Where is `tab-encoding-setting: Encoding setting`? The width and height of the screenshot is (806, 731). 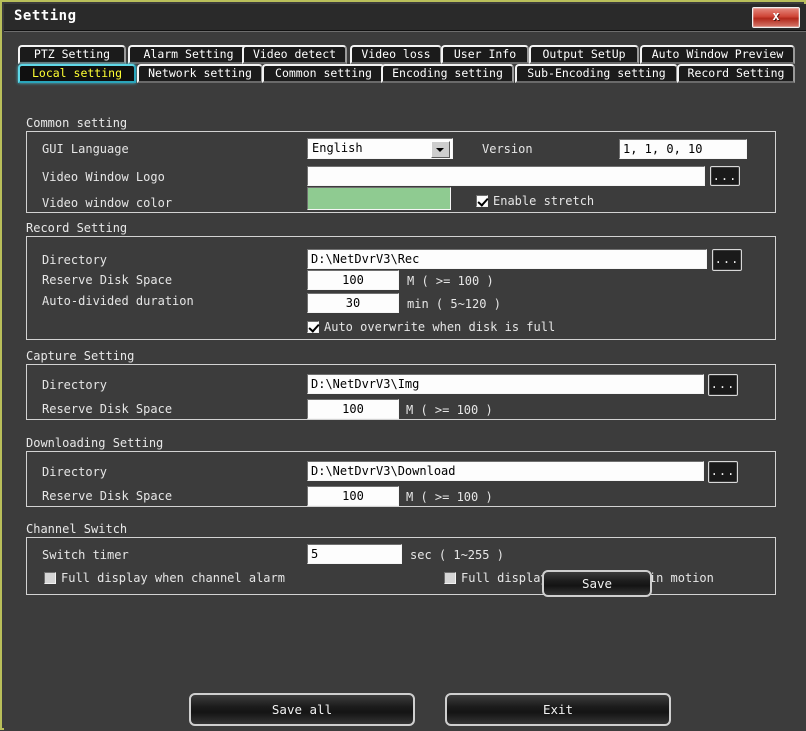
tab-encoding-setting: Encoding setting is located at coordinates (447, 73).